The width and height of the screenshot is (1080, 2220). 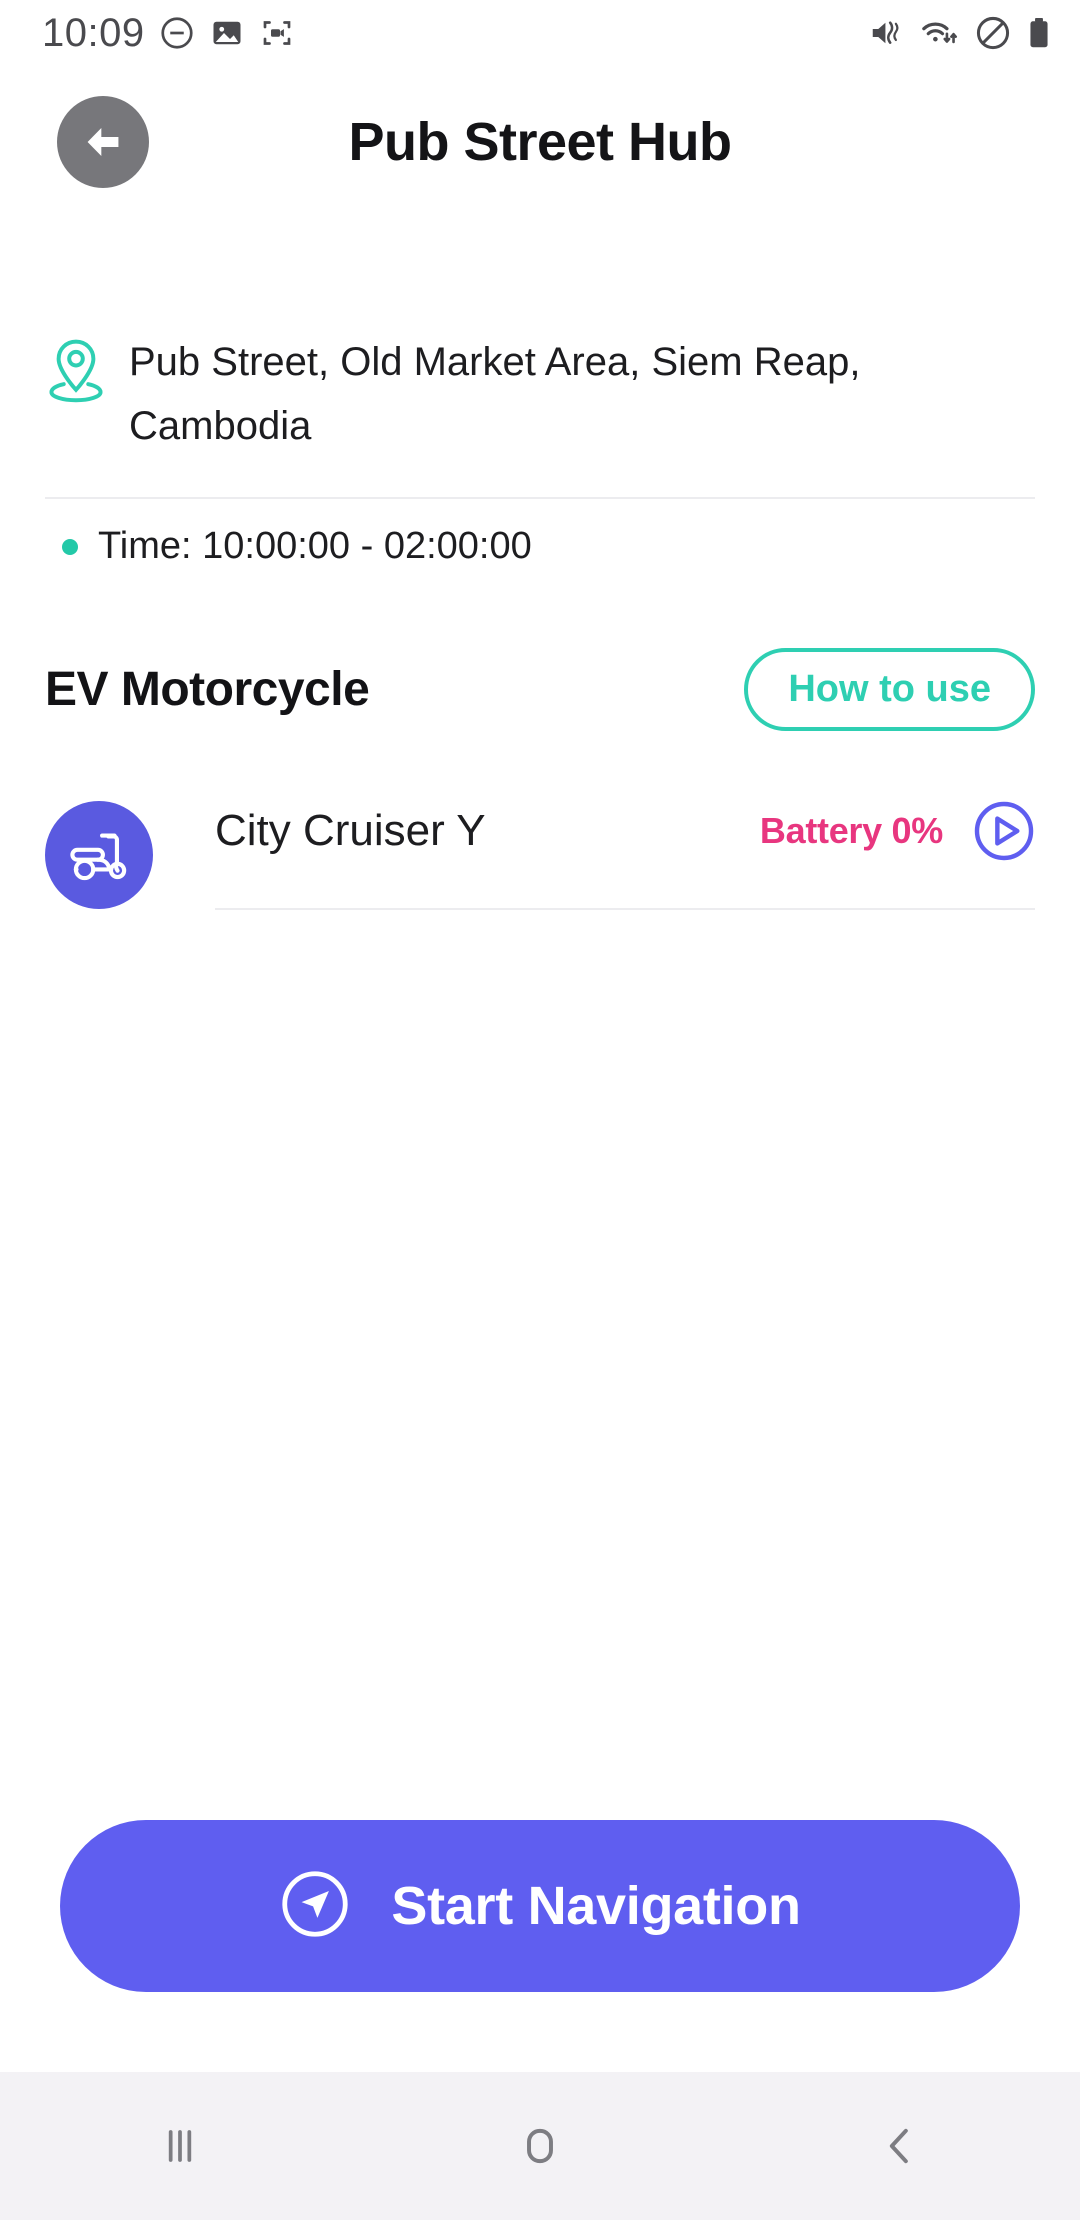 What do you see at coordinates (93, 32) in the screenshot?
I see `status-bar-clock: 10:09` at bounding box center [93, 32].